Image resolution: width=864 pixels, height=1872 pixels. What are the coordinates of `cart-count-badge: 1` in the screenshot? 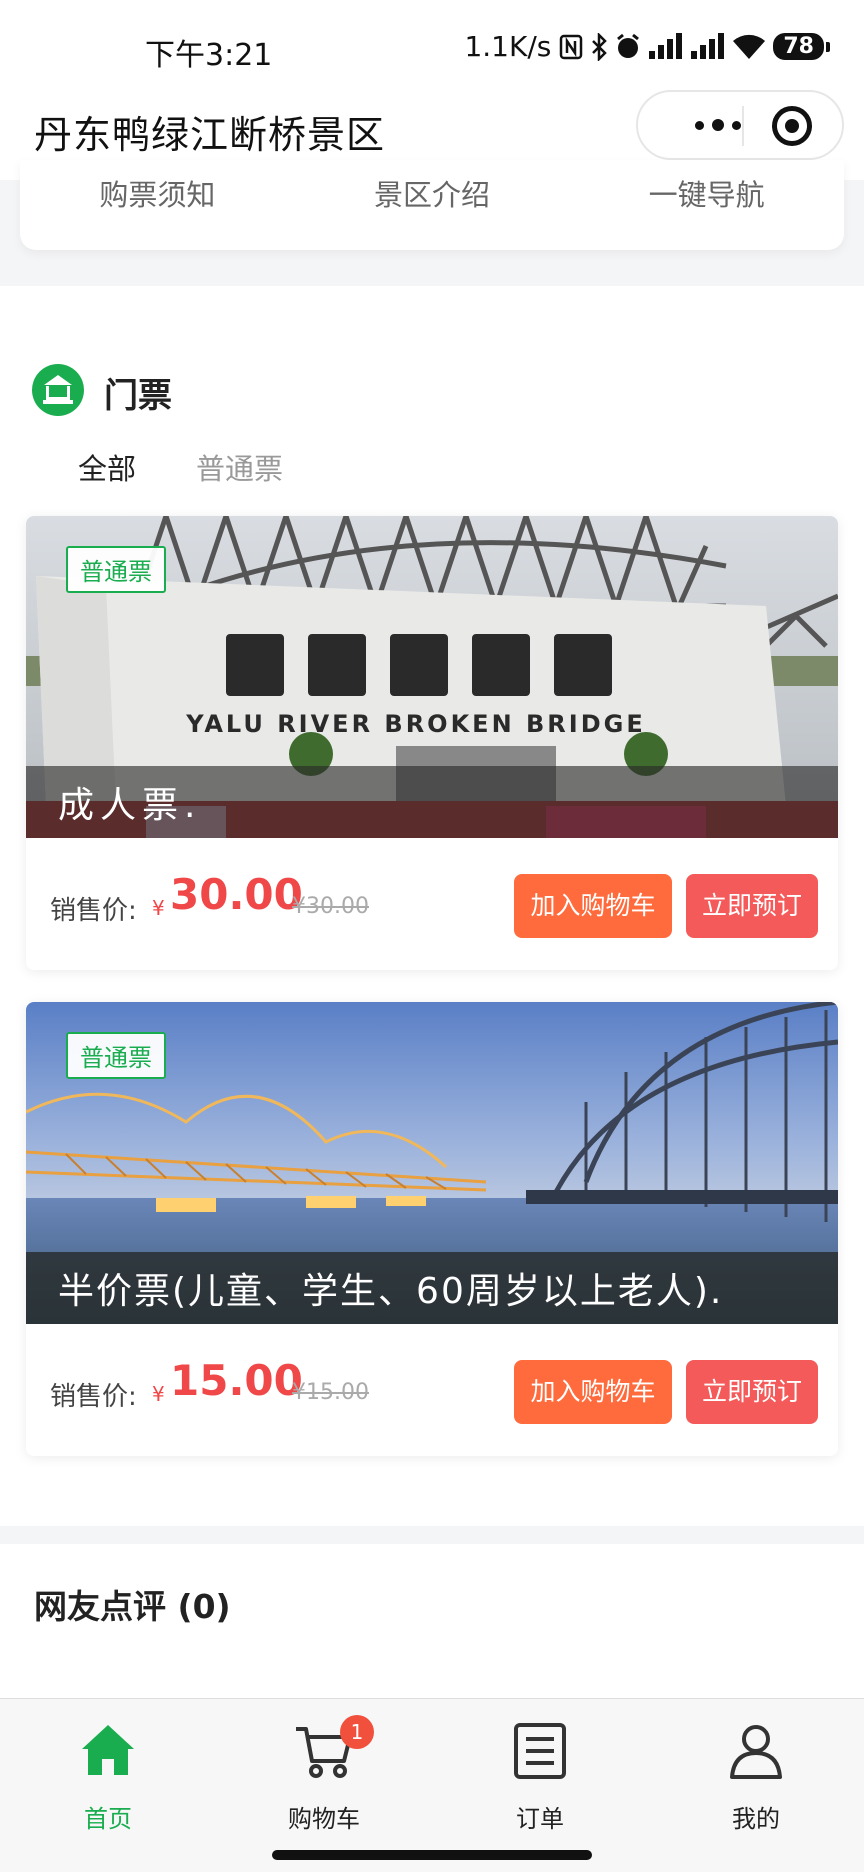 It's located at (357, 1732).